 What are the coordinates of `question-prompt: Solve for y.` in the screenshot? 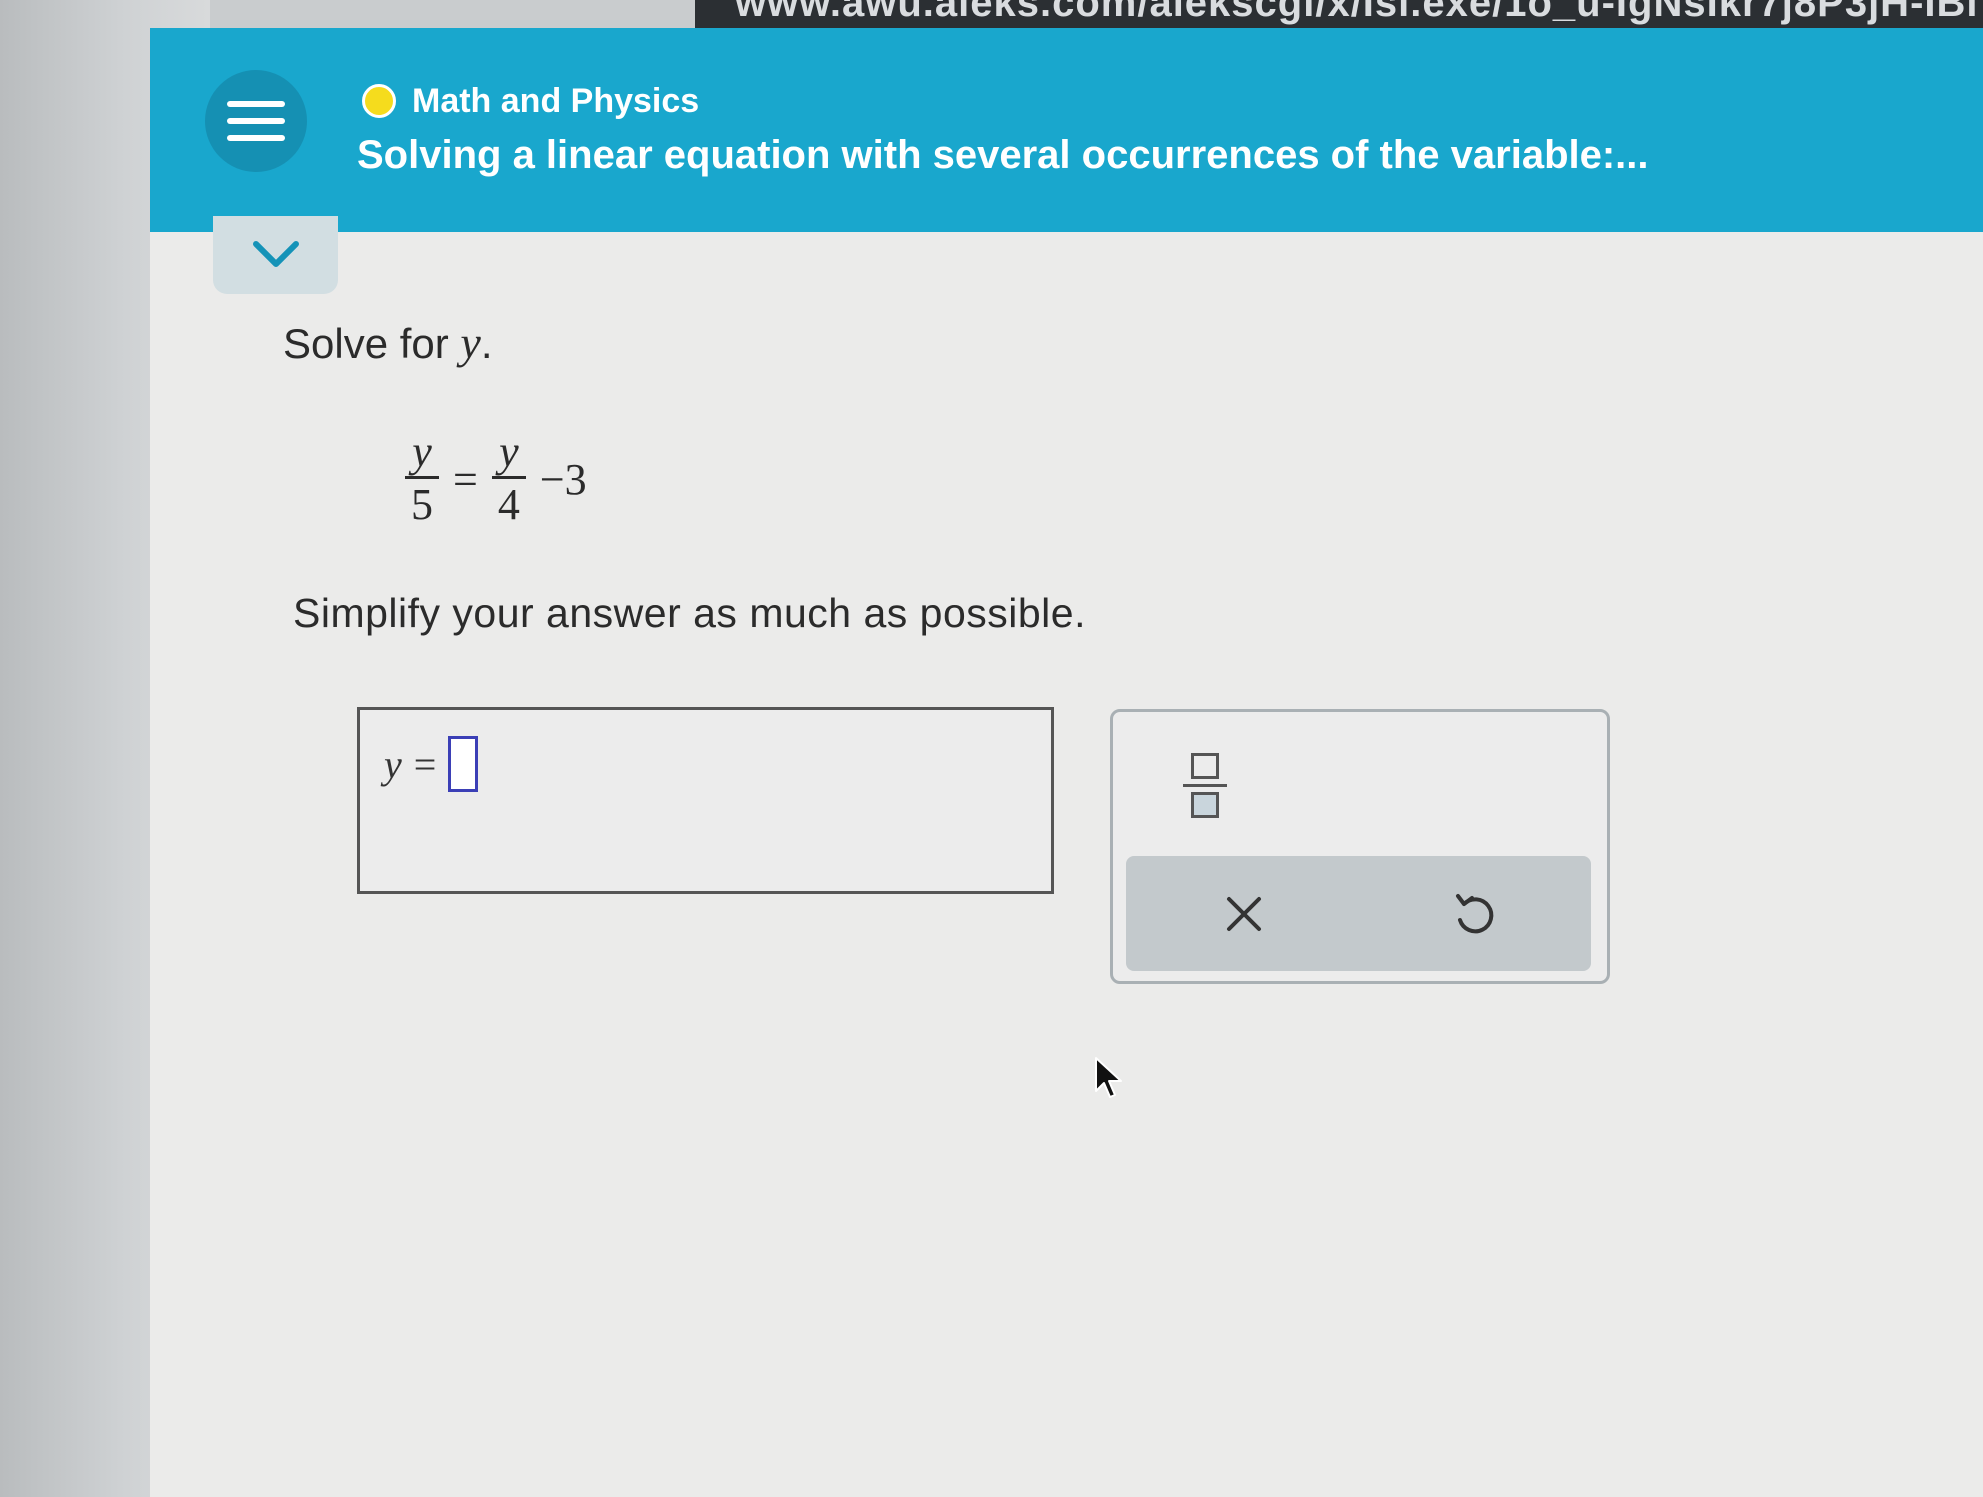 It's located at (388, 342).